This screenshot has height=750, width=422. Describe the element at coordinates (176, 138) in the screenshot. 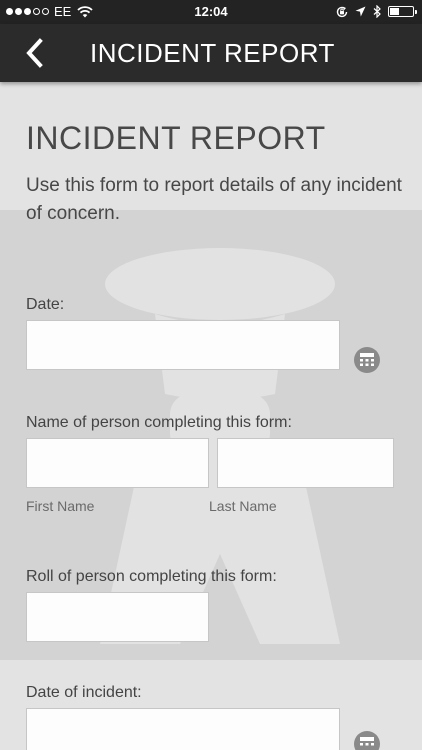

I see `page-title: INCIDENT REPORT` at that location.